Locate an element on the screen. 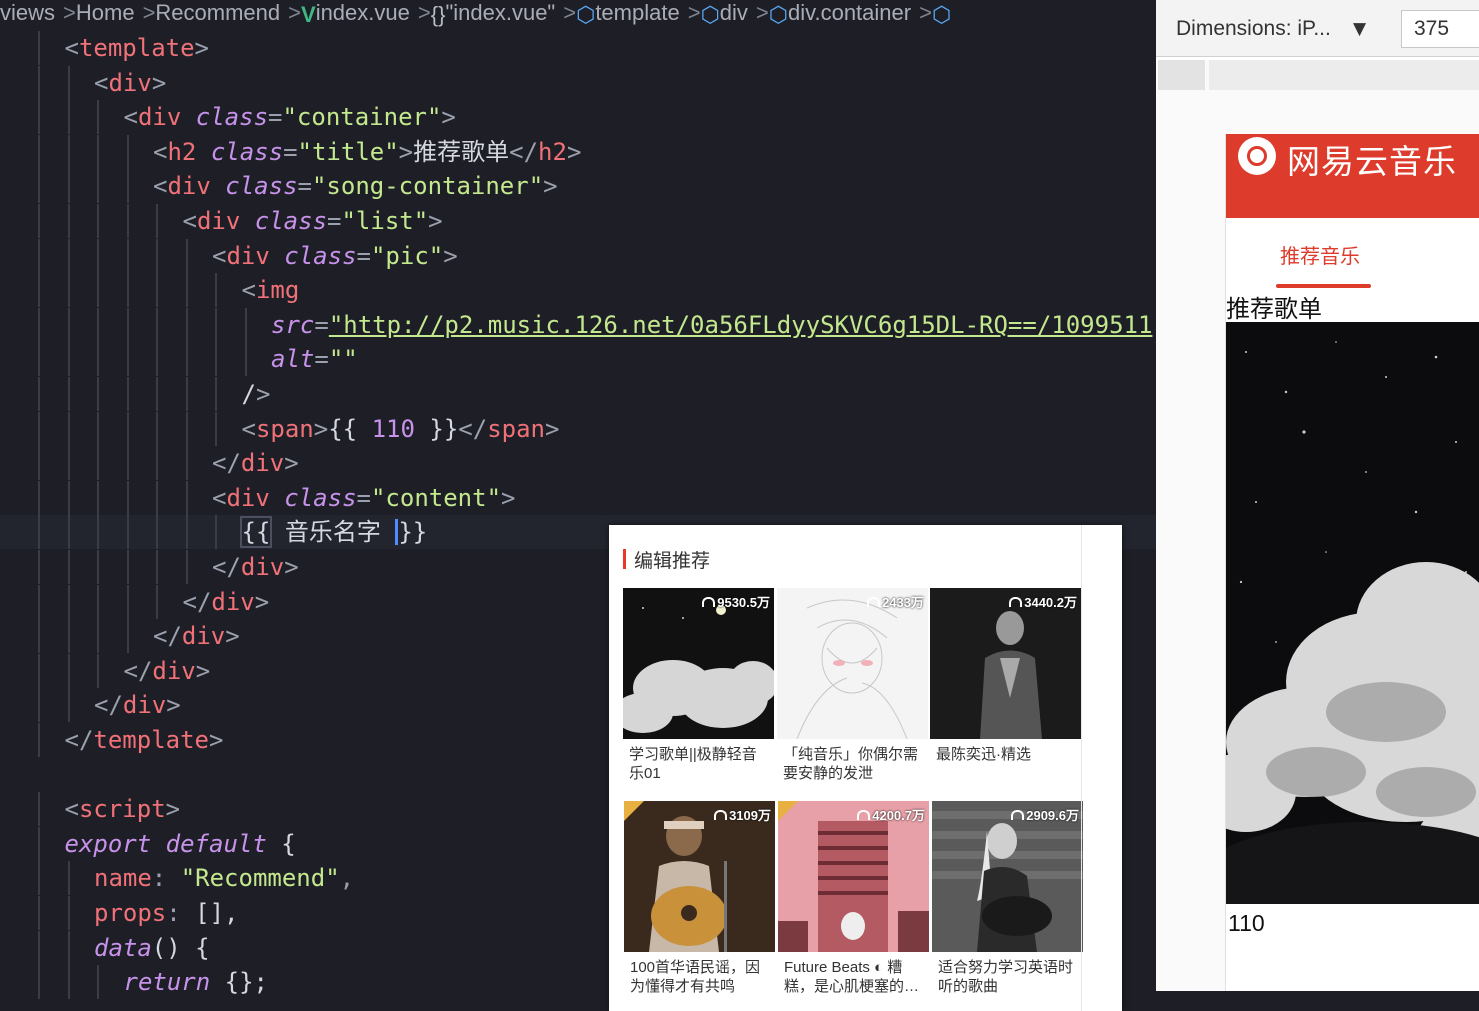 The height and width of the screenshot is (1011, 1479). code-text: <div class="container"> is located at coordinates (289, 117).